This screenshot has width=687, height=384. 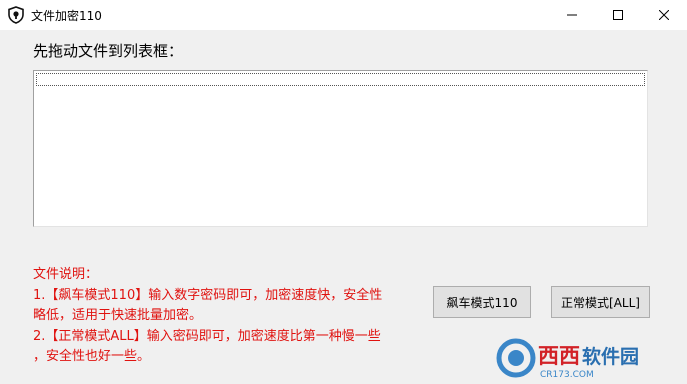 I want to click on svg-text: 软件园, so click(x=610, y=356).